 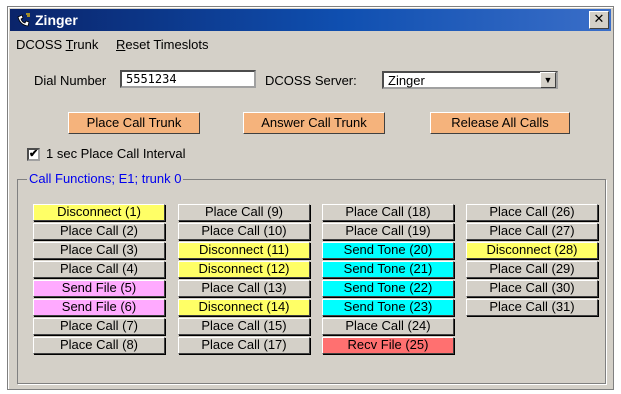 What do you see at coordinates (314, 123) in the screenshot?
I see `answer-call-trunk-button: Answer Call Trunk` at bounding box center [314, 123].